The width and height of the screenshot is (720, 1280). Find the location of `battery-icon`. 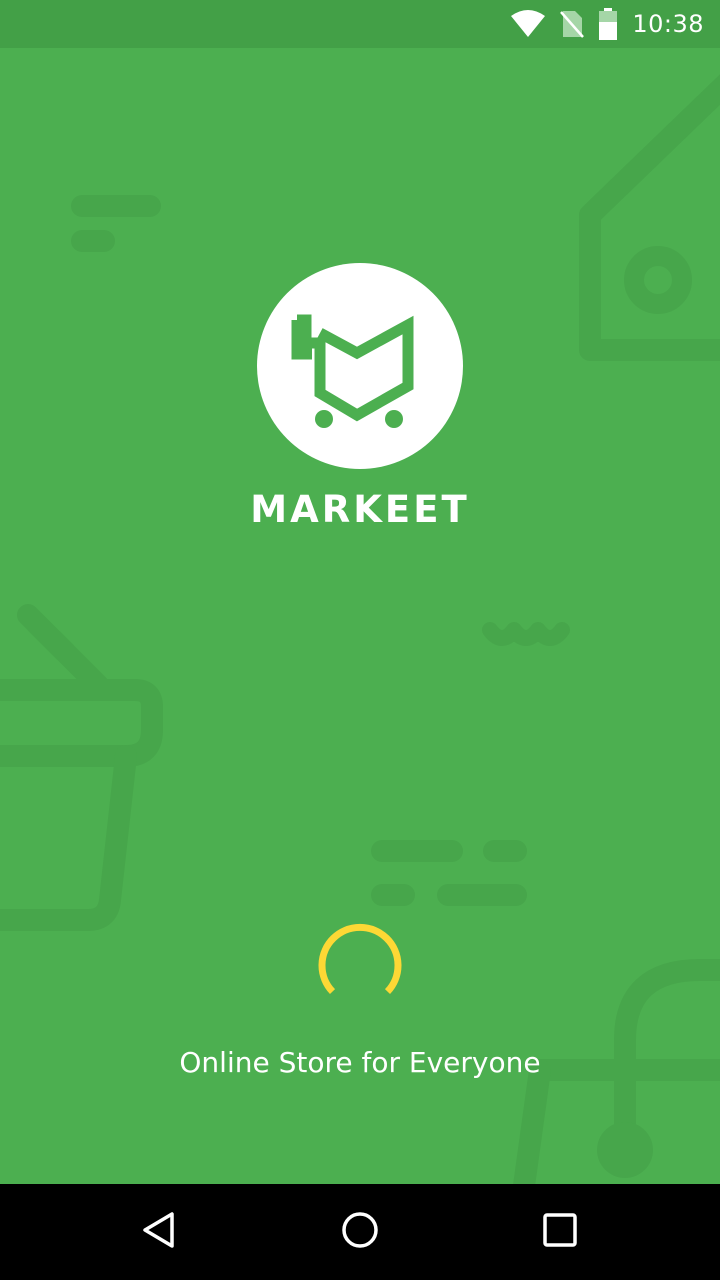

battery-icon is located at coordinates (608, 24).